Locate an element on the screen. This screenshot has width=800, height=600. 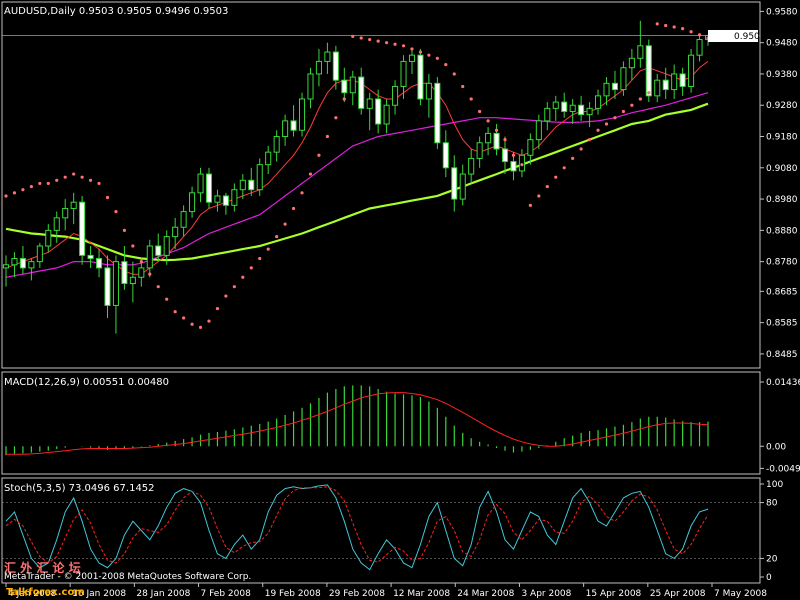
macd-tick-label: -0.00494 is located at coordinates (783, 469).